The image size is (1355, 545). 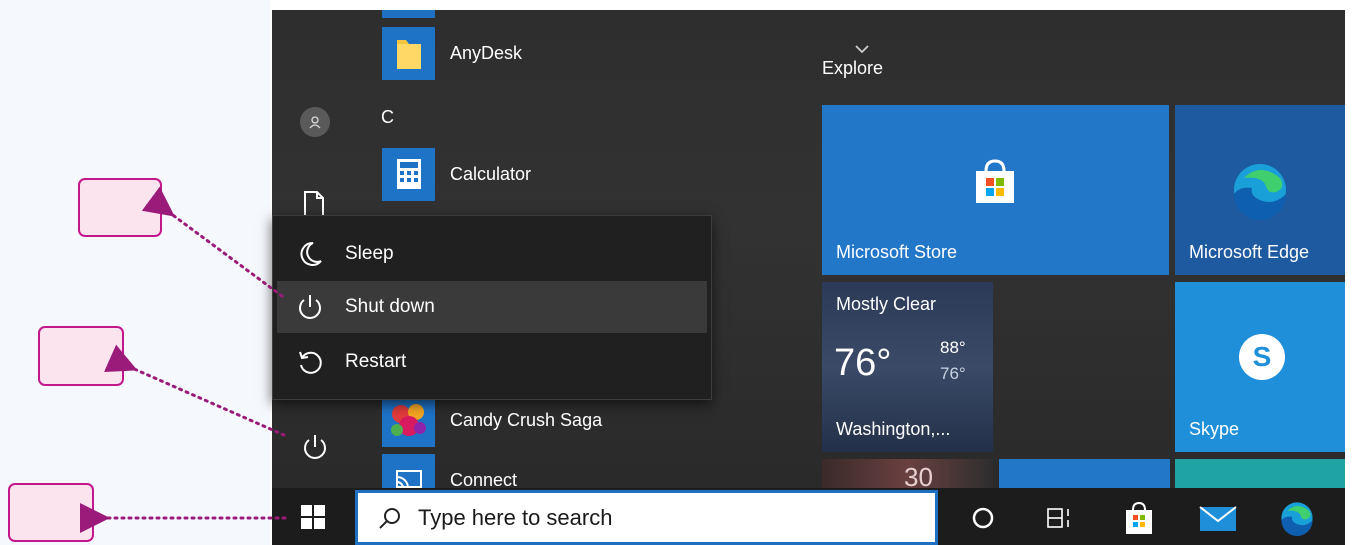 What do you see at coordinates (390, 306) in the screenshot?
I see `shut-down-label: Shut down` at bounding box center [390, 306].